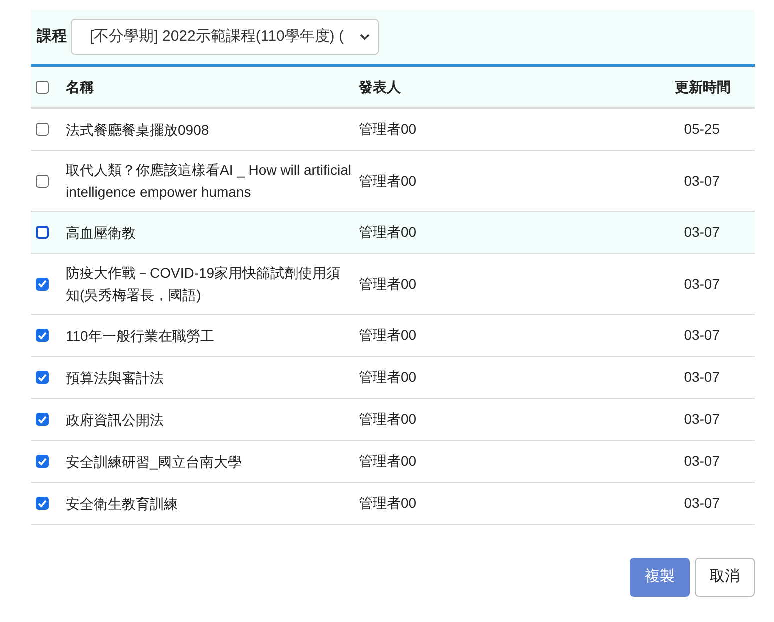 Image resolution: width=774 pixels, height=622 pixels. What do you see at coordinates (122, 504) in the screenshot?
I see `item-name: 安全衛生教育訓練` at bounding box center [122, 504].